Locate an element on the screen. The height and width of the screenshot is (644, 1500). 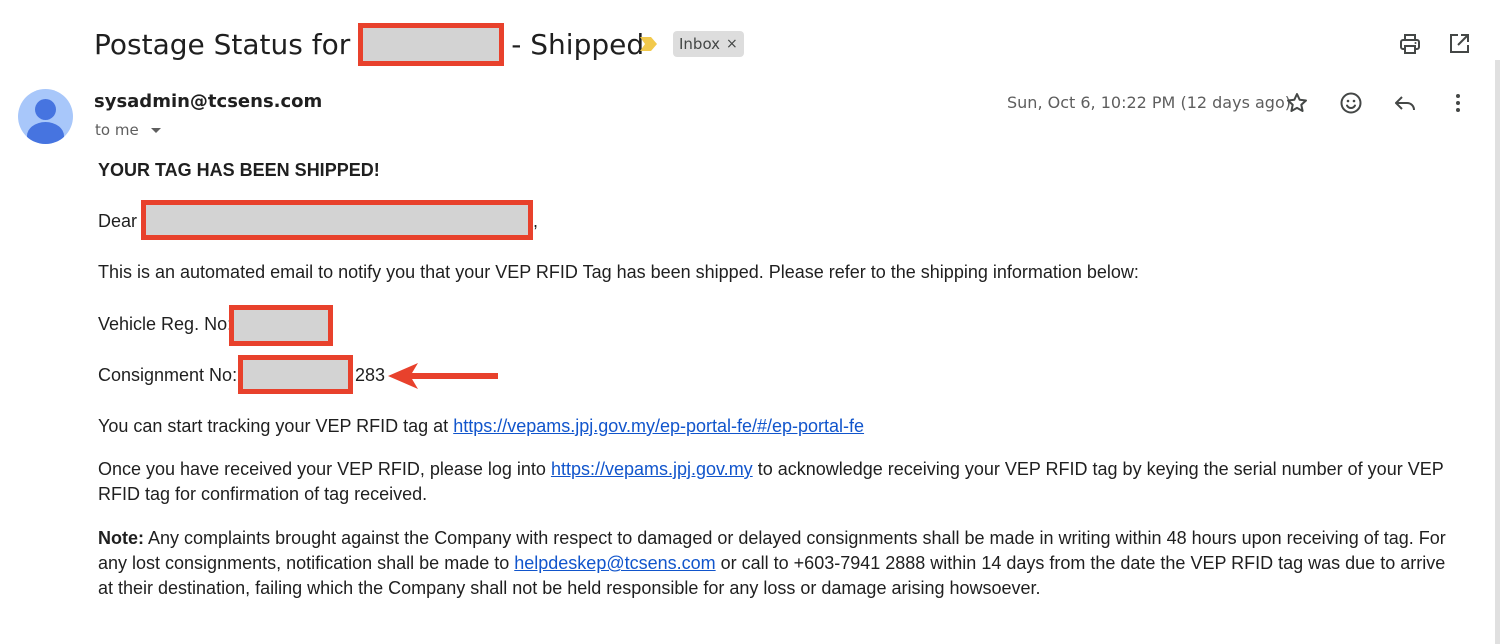
recipient-name-redaction is located at coordinates (337, 220).